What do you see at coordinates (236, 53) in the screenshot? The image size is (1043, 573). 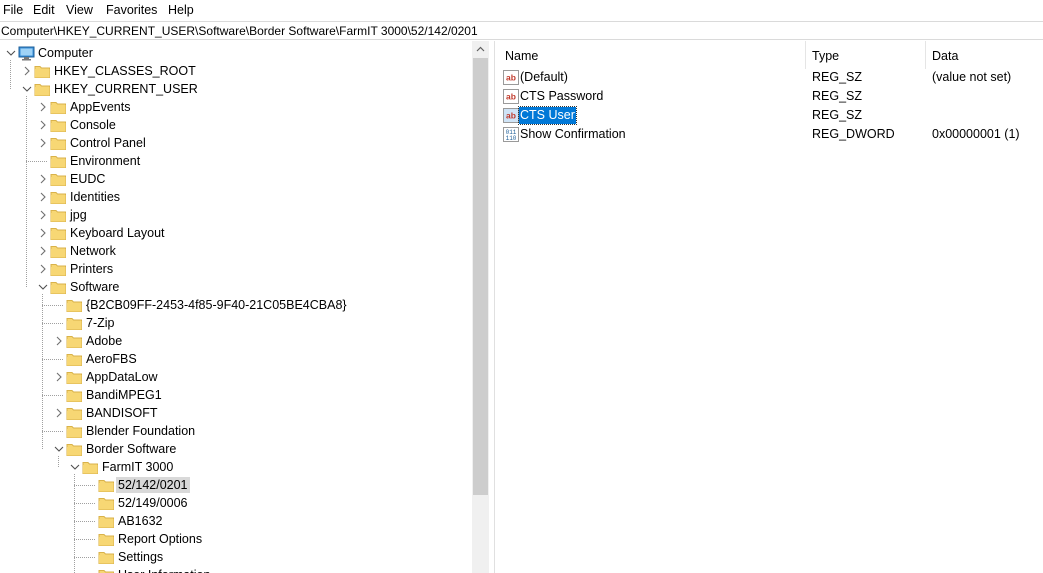 I see `tree-item: Computer` at bounding box center [236, 53].